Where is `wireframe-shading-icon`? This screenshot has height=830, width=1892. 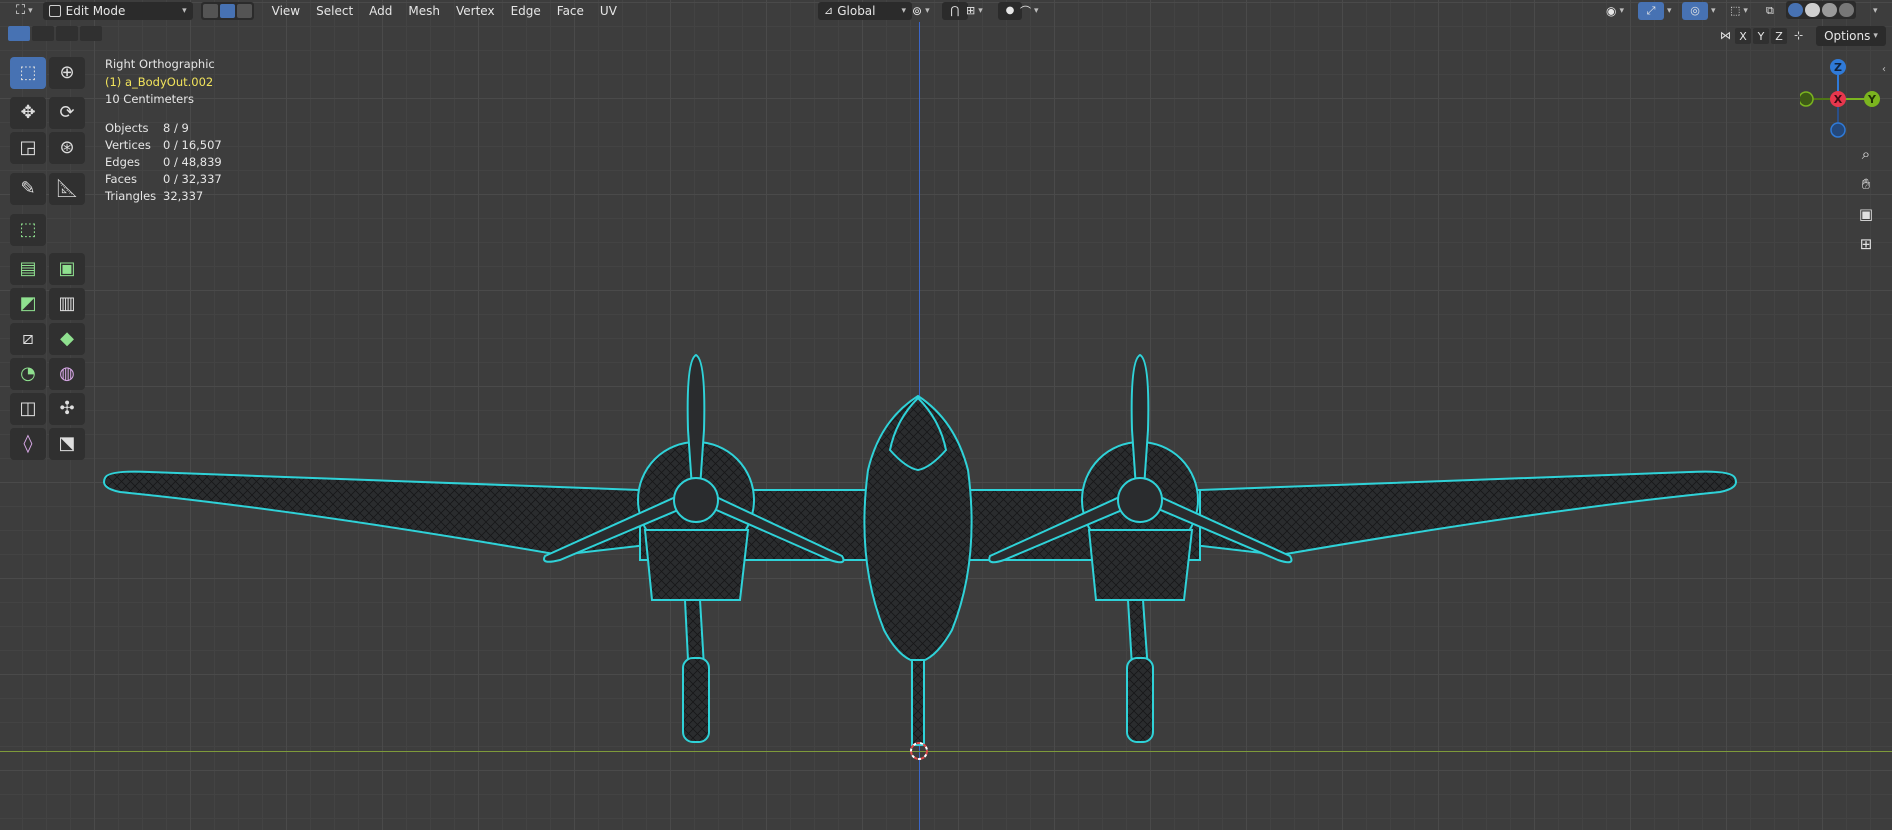
wireframe-shading-icon is located at coordinates (1795, 10).